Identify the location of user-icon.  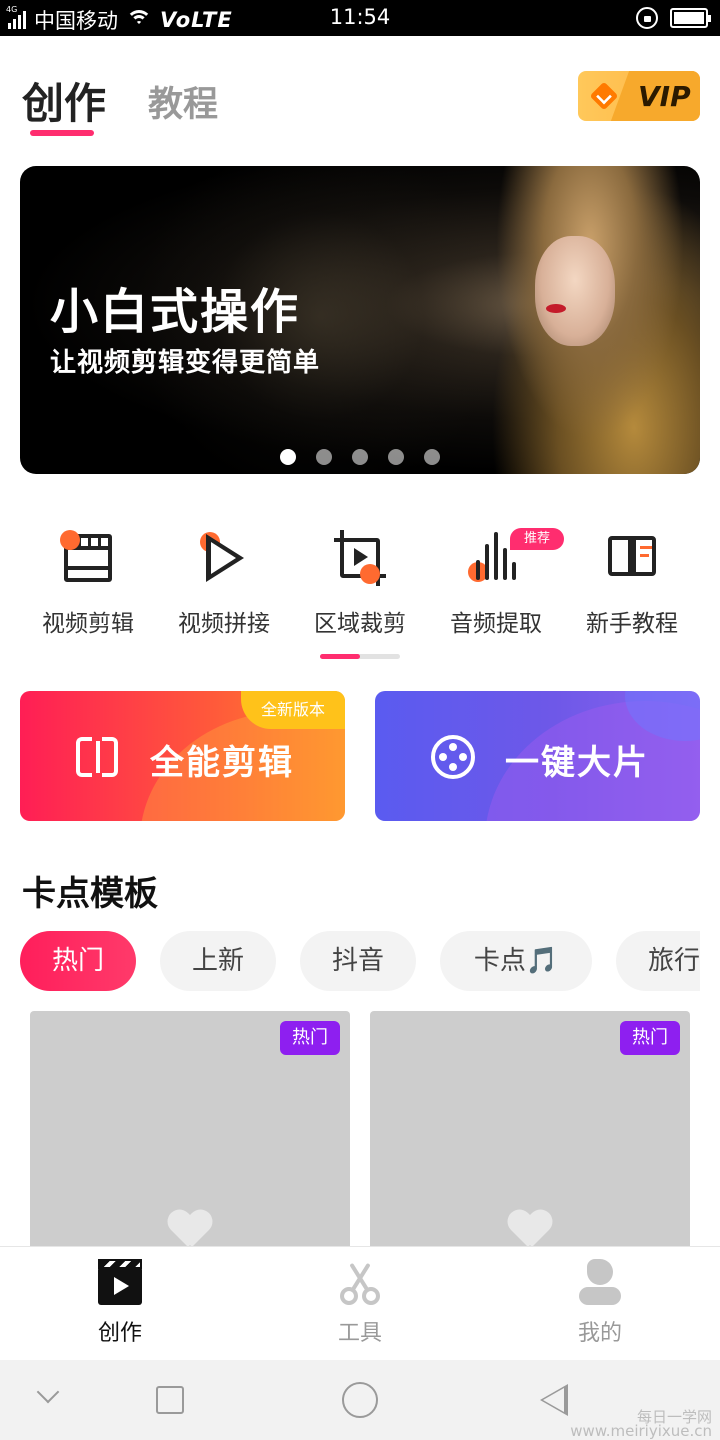
(600, 1283).